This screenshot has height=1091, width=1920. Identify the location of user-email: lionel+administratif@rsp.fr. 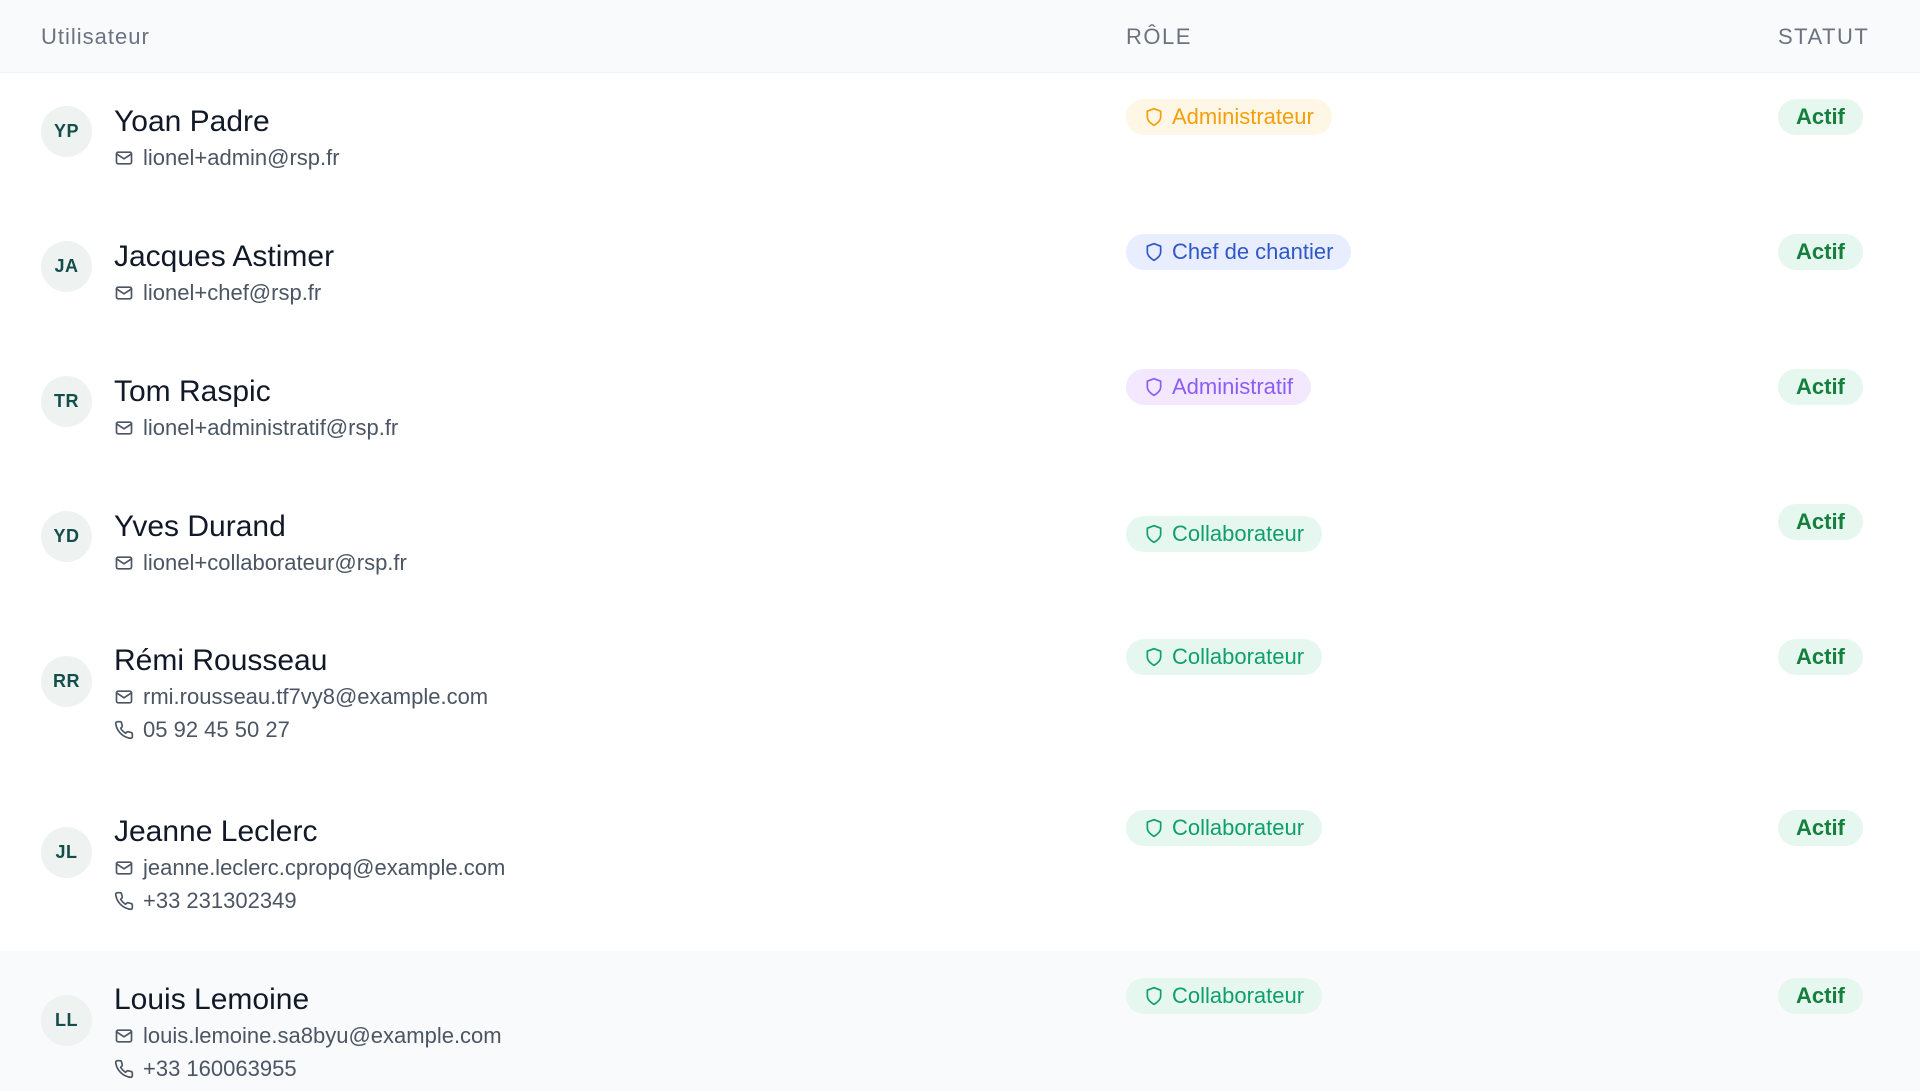
(256, 428).